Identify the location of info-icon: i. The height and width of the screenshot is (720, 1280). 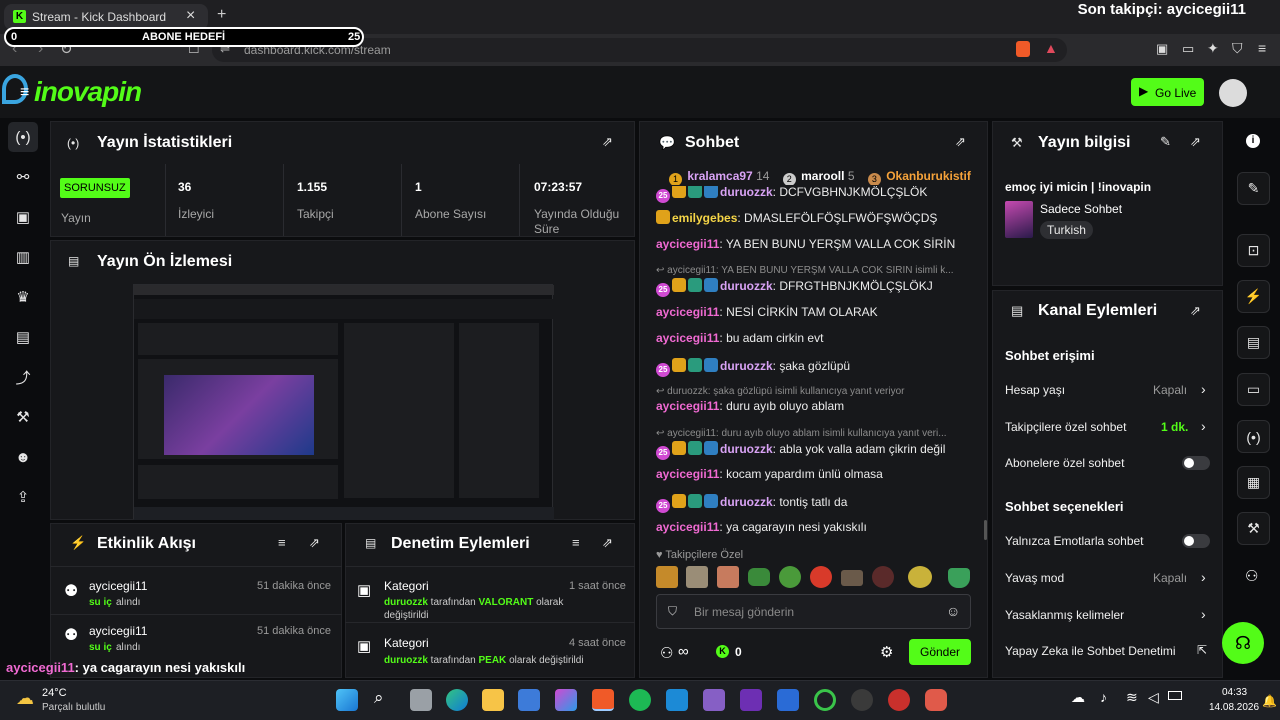
(1253, 141).